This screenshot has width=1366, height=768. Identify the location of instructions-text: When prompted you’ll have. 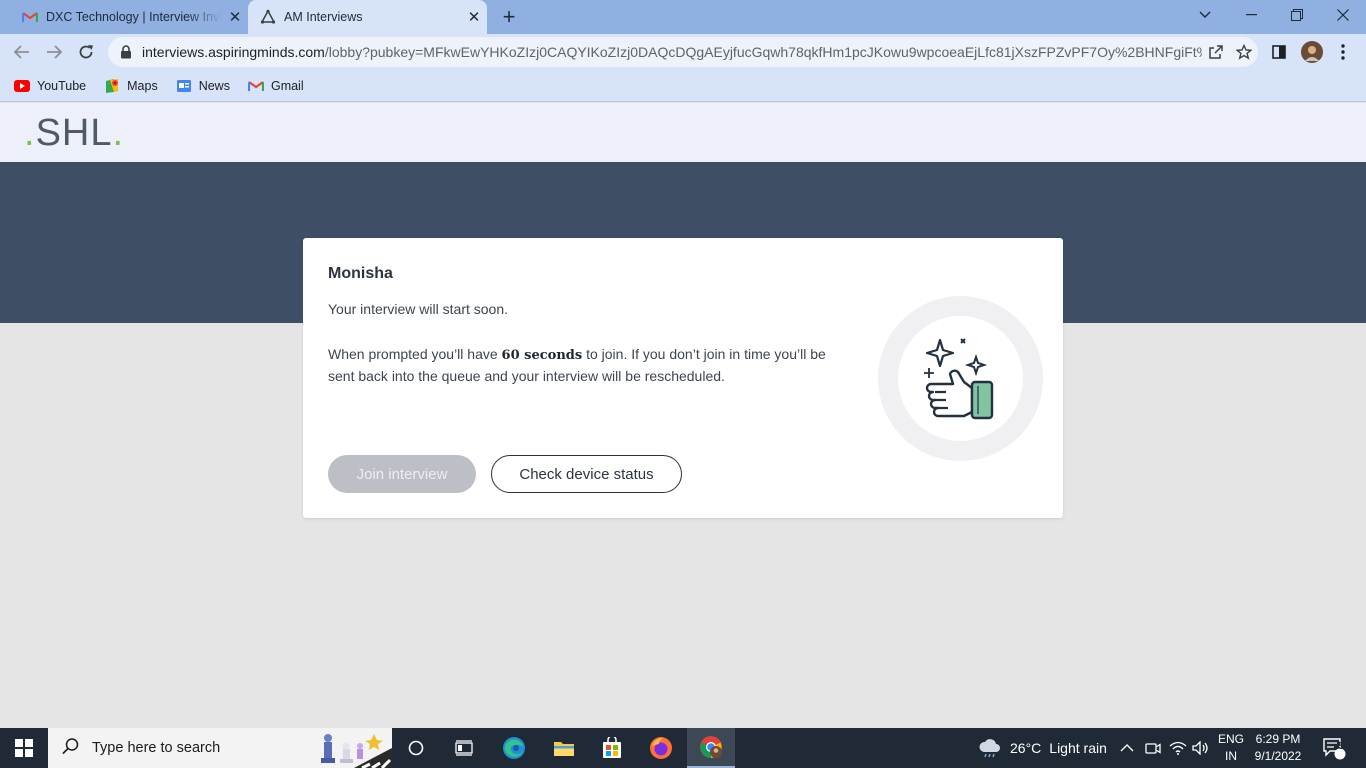
(415, 354).